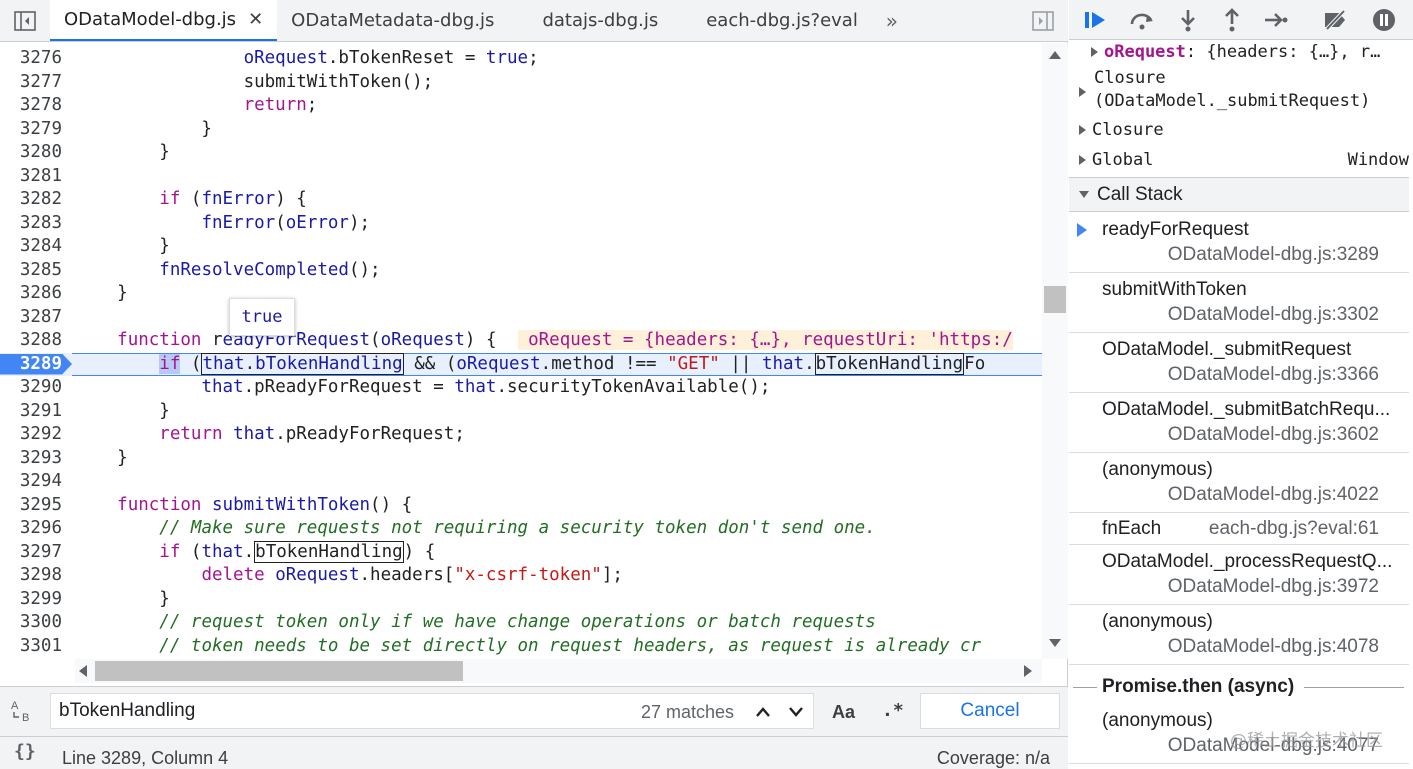  What do you see at coordinates (1273, 255) in the screenshot?
I see `frame-location-link: ODataModel-dbg.js:3289` at bounding box center [1273, 255].